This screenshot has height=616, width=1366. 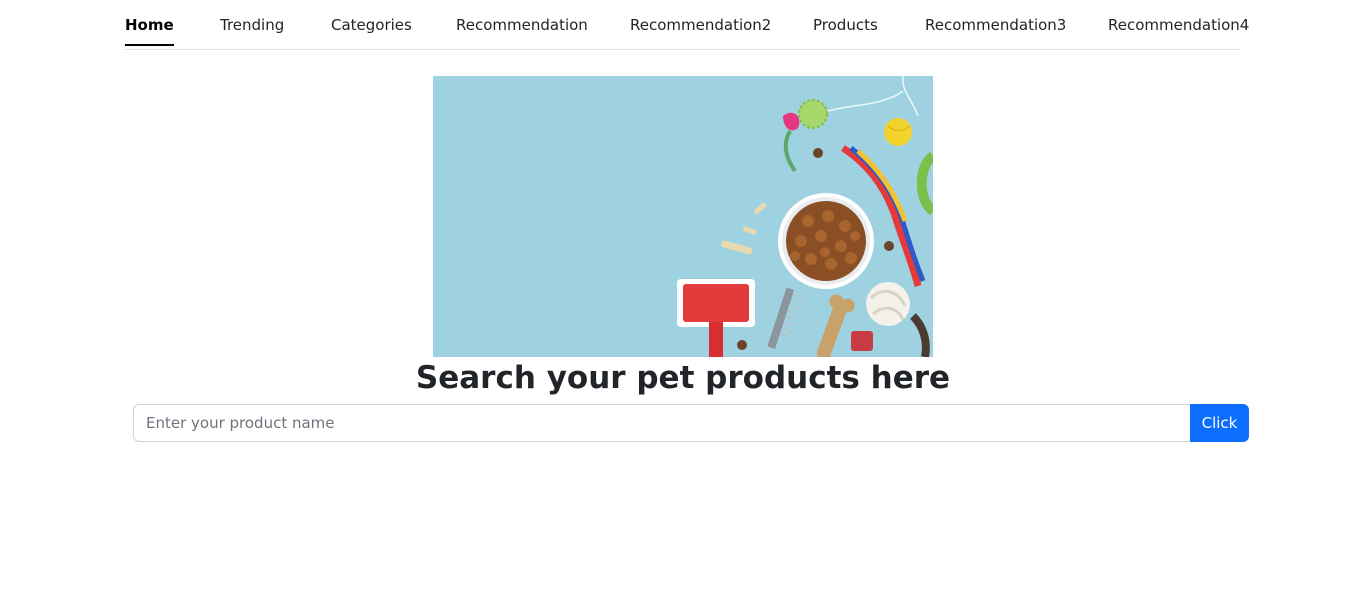 I want to click on nav-item-recommendation4: Recommendation4, so click(x=1178, y=25).